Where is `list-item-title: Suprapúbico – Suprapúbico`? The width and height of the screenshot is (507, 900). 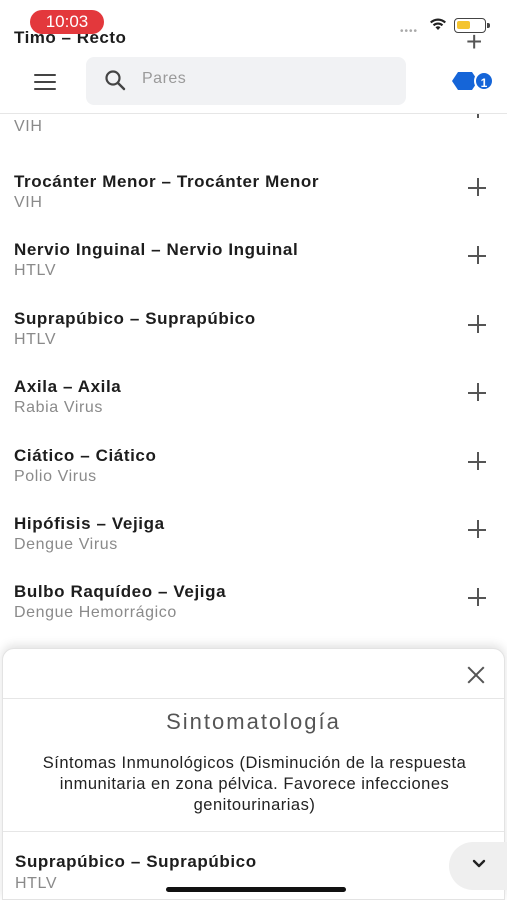 list-item-title: Suprapúbico – Suprapúbico is located at coordinates (135, 318).